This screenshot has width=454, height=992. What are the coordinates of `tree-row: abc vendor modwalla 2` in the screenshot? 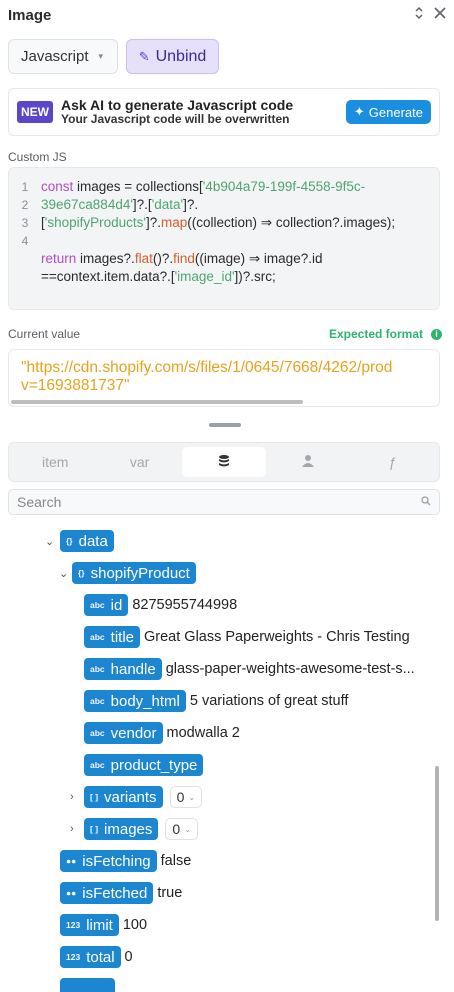 It's located at (162, 733).